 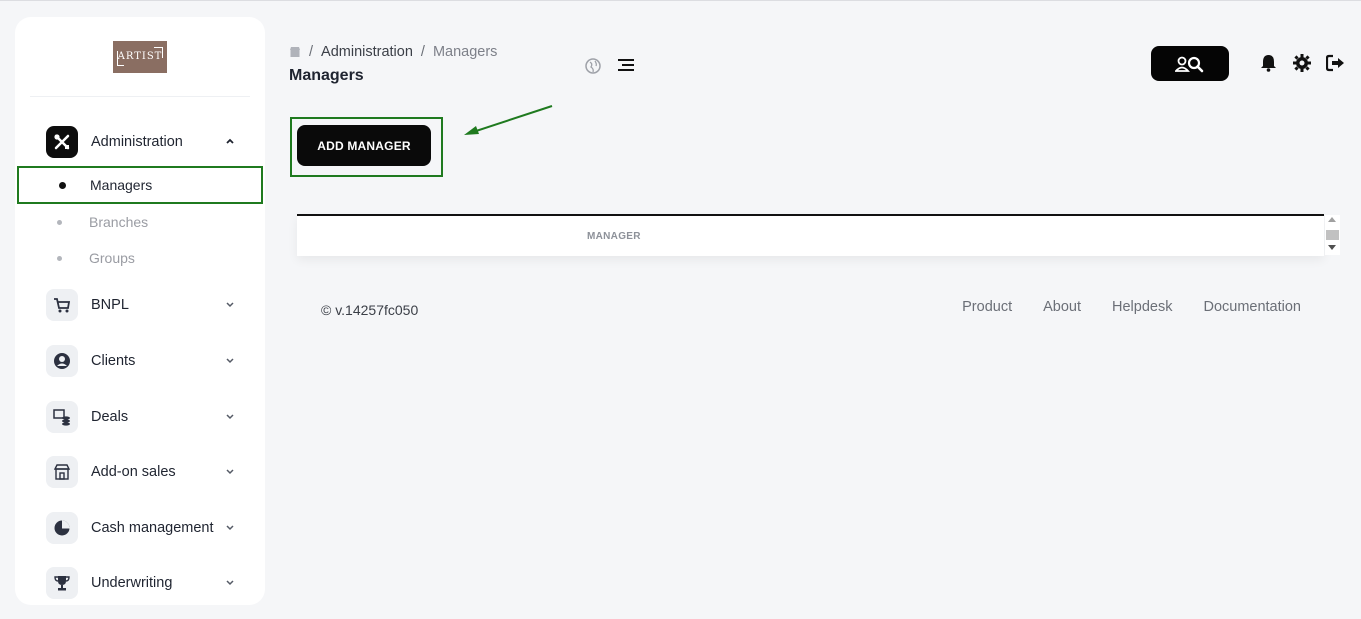 I want to click on breadcrumb-item-administration: Administration, so click(x=367, y=52).